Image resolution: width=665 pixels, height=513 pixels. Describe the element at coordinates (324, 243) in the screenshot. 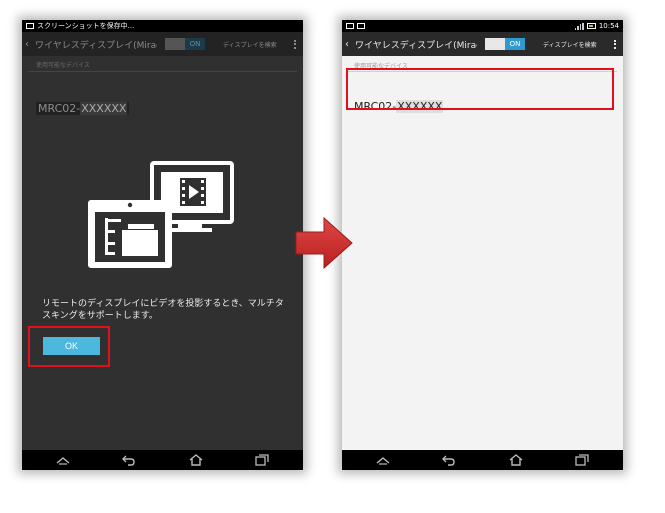

I see `right-arrow-icon` at that location.